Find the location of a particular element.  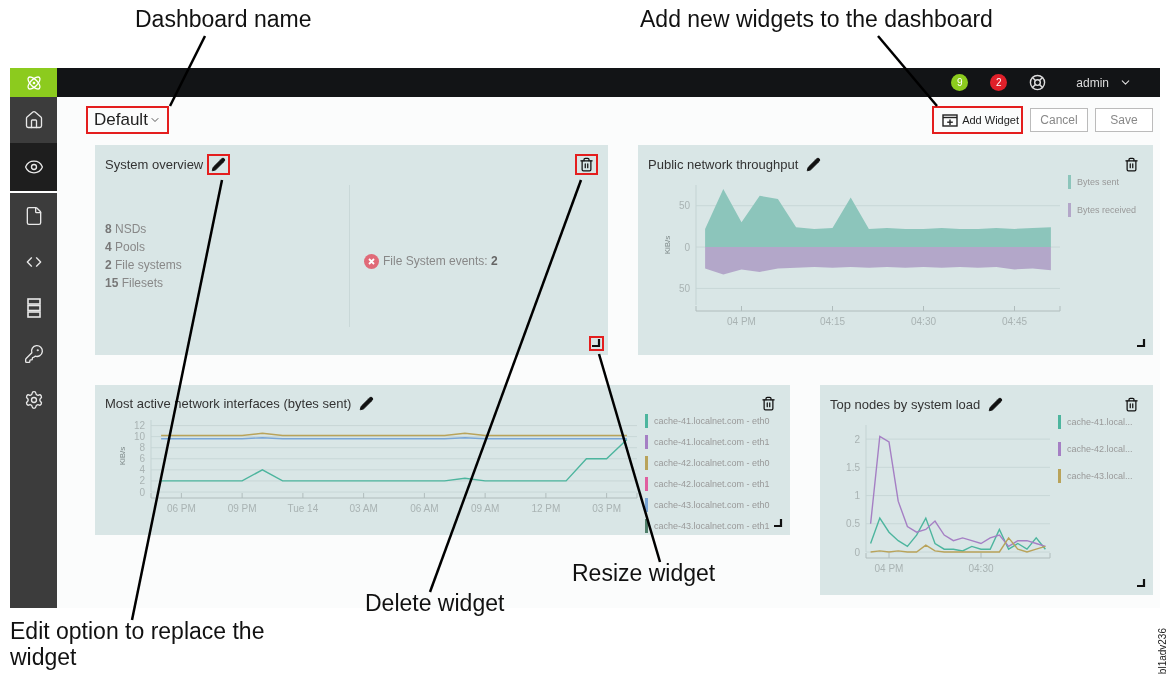

sidebar-item is located at coordinates (33, 168).